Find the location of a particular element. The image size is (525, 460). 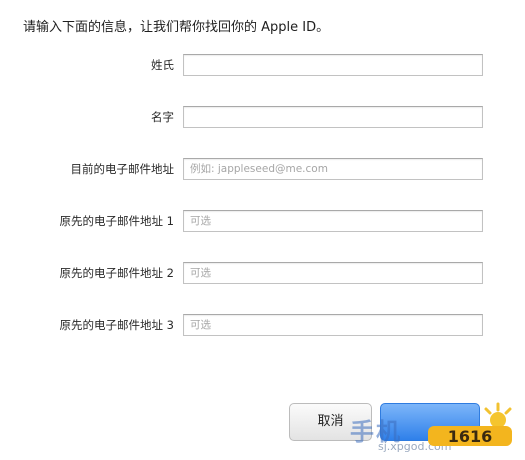

first-name-label: 名字 is located at coordinates (162, 117).